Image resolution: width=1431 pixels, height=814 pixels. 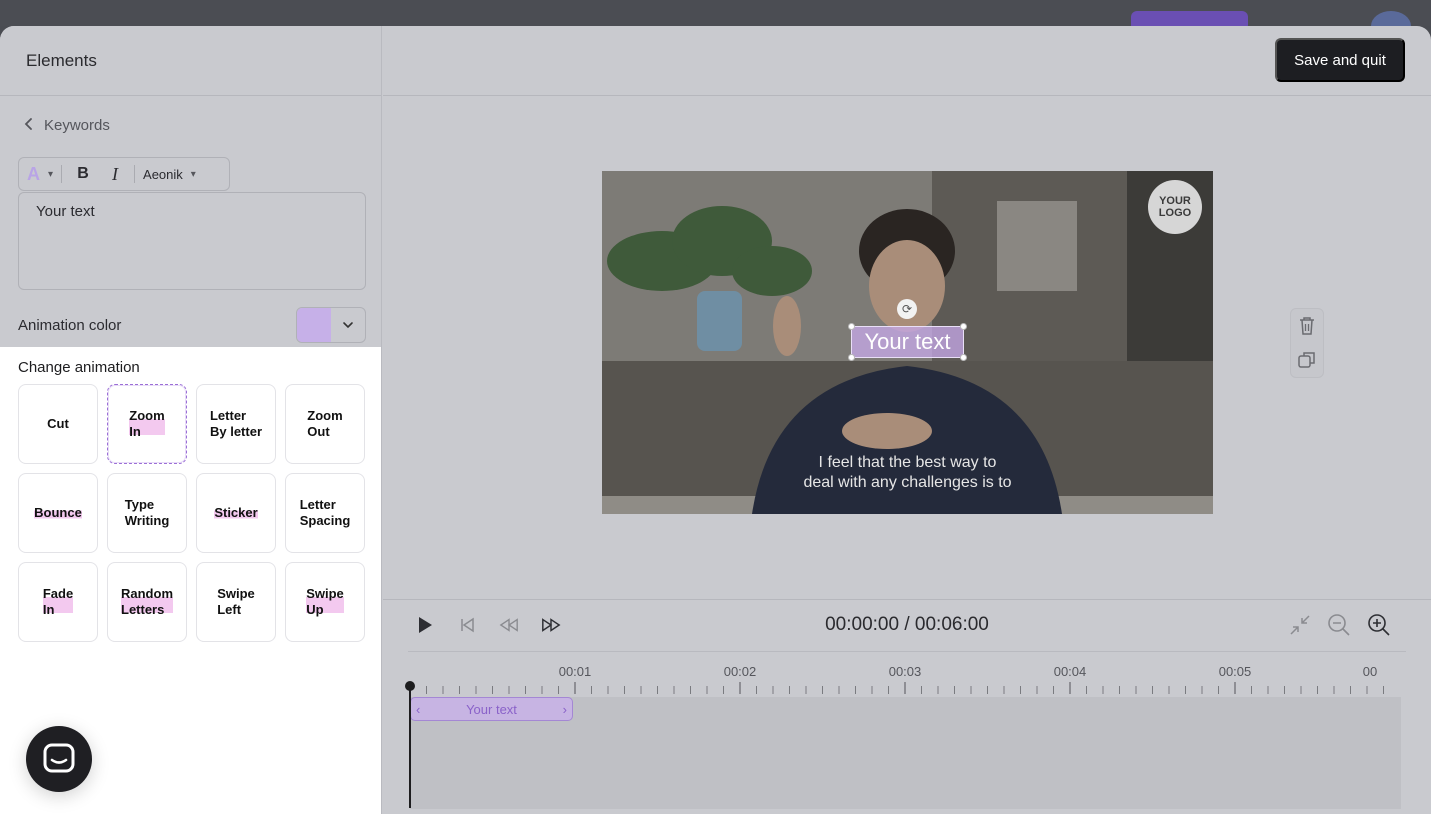 I want to click on text-content-input, so click(x=192, y=241).